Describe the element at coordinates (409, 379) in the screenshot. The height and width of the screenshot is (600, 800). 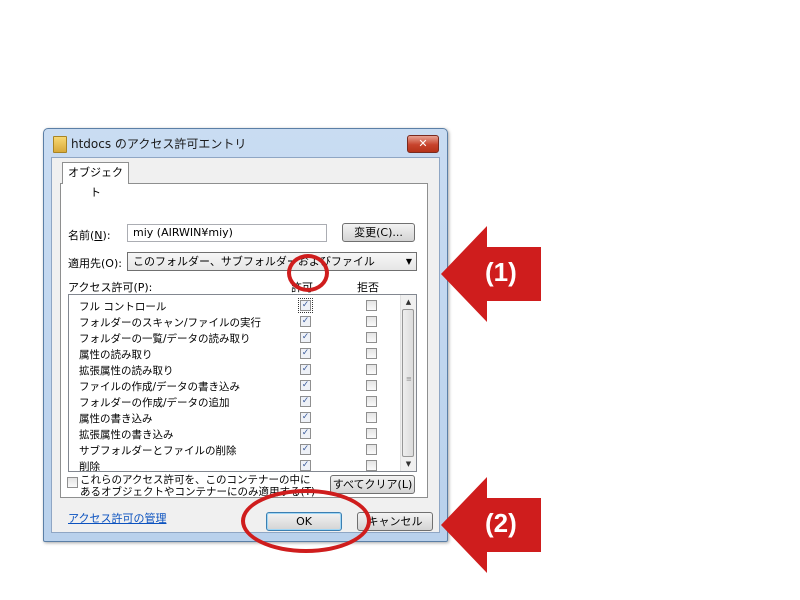
I see `grip-icon: ≡` at that location.